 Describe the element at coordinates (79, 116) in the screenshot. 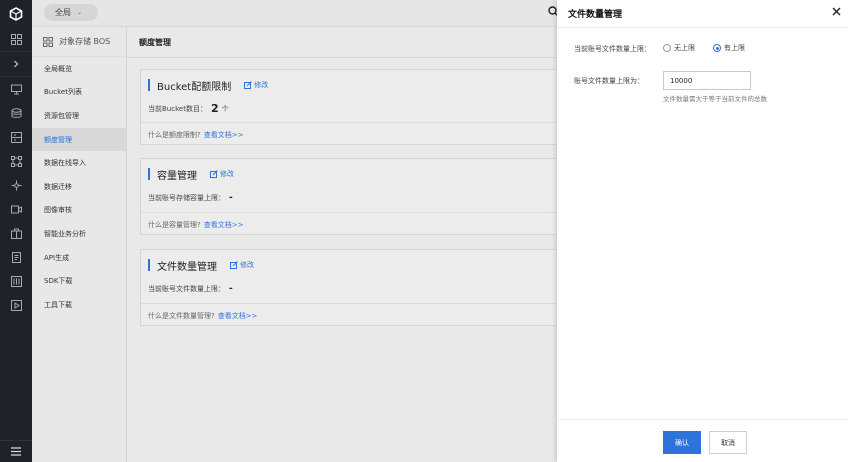

I see `sidebar-item-resource-packages: 资源包管理` at that location.